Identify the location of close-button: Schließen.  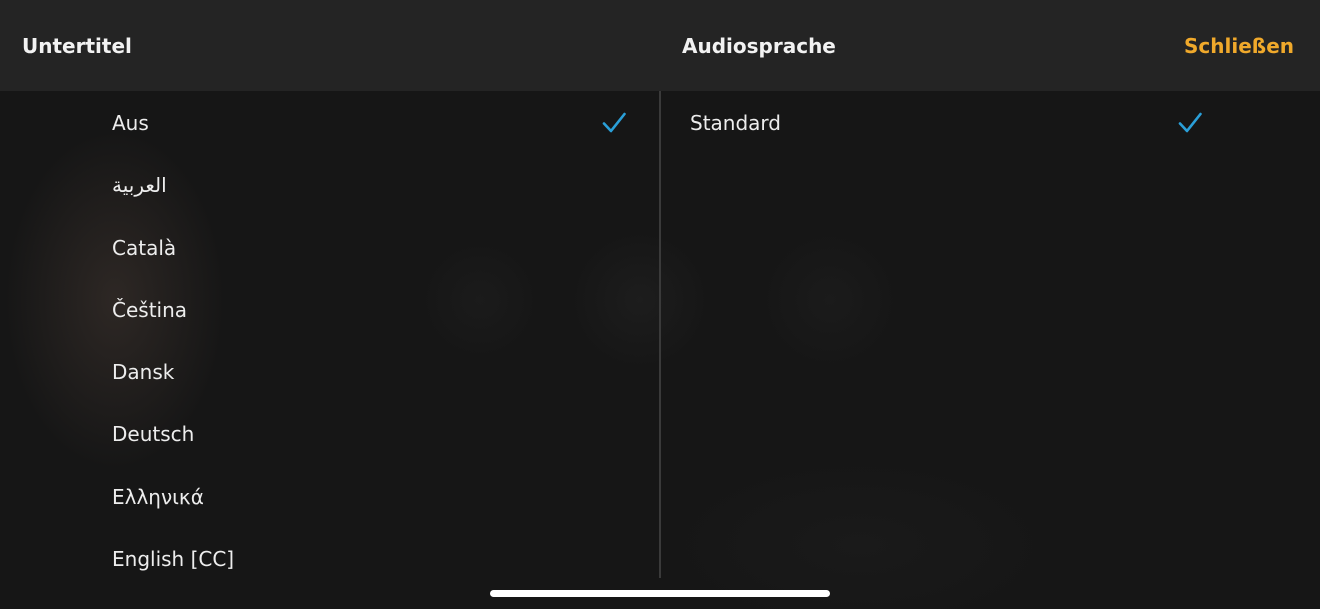
(1239, 46).